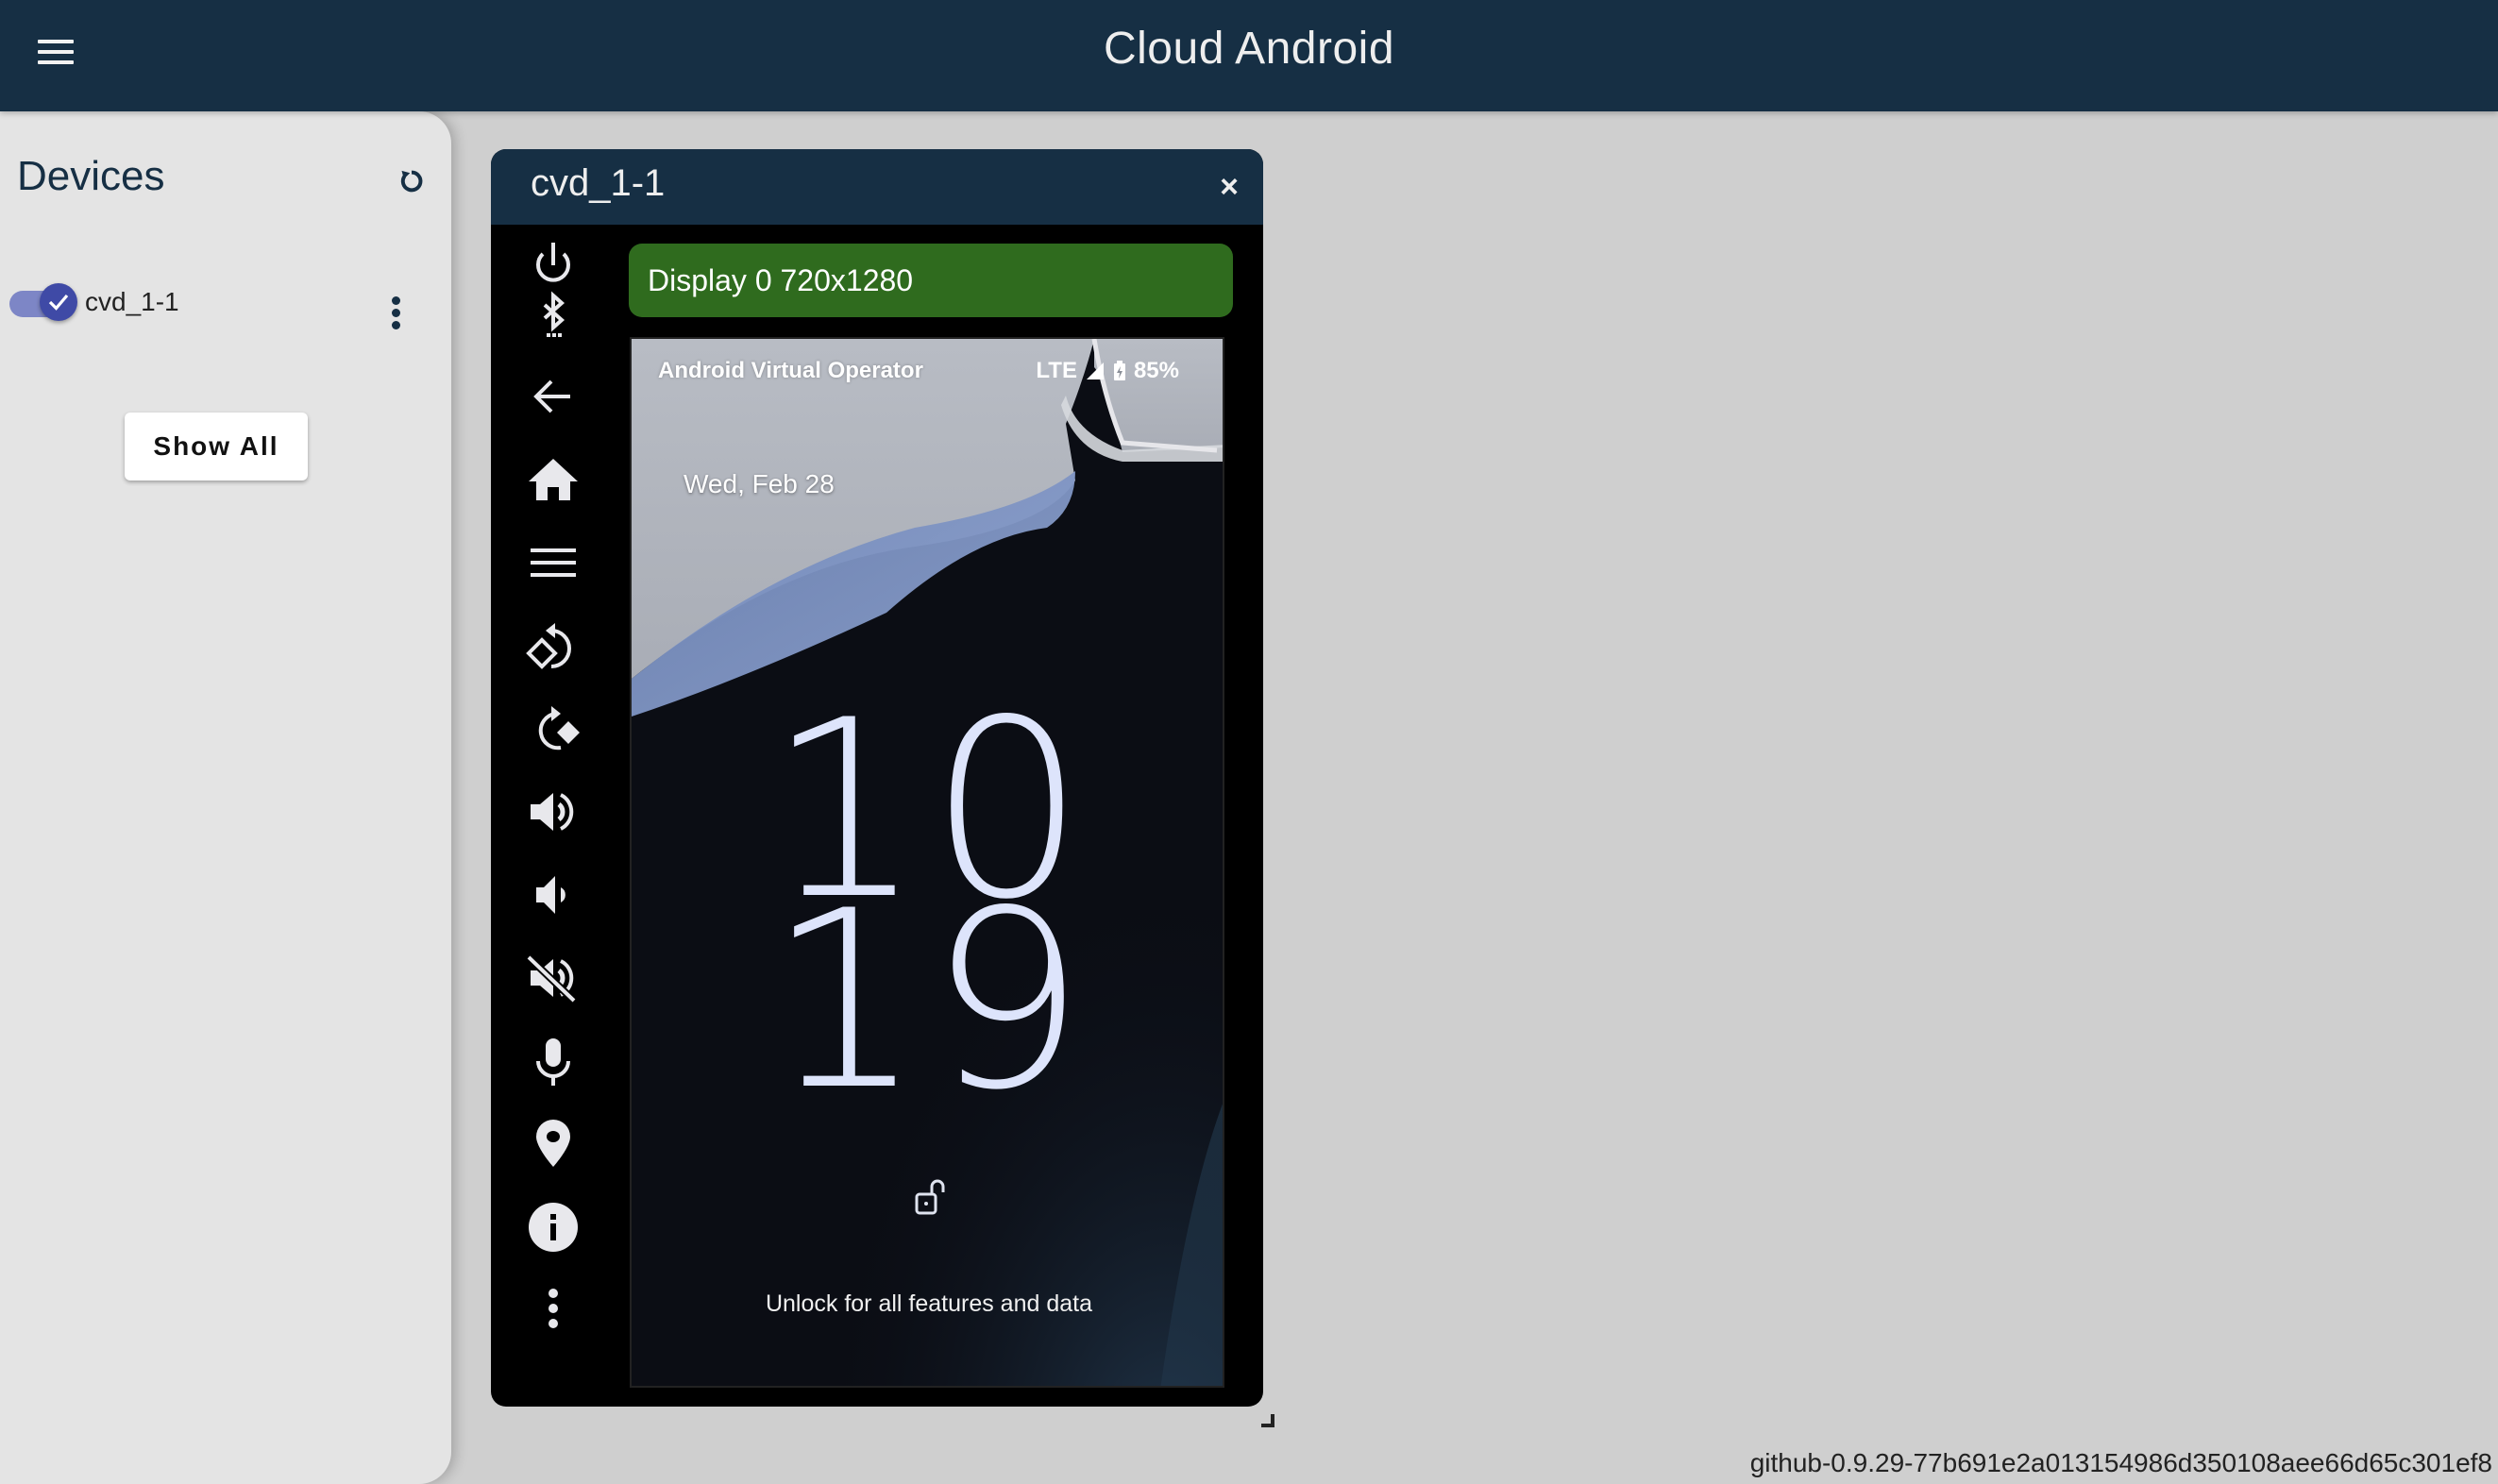 This screenshot has height=1484, width=2498. I want to click on bluetooth-searching-icon, so click(554, 314).